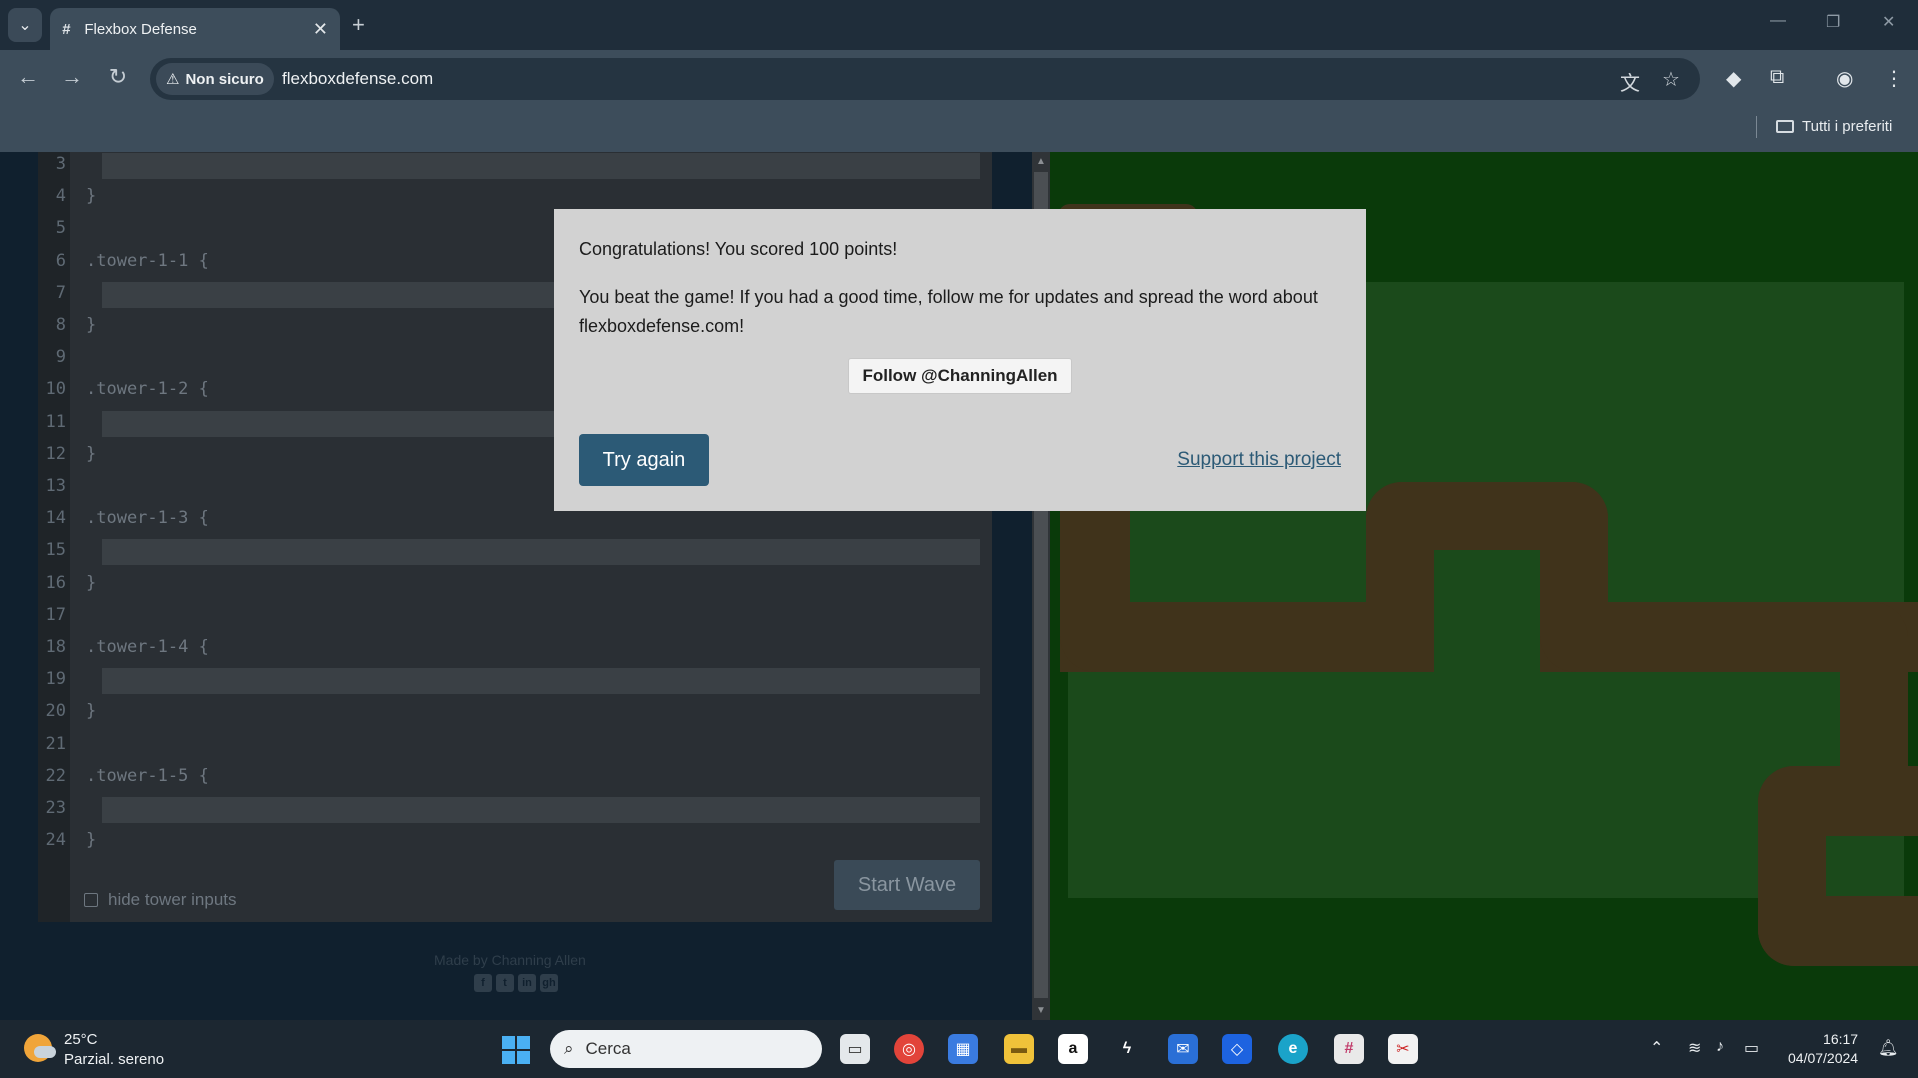 This screenshot has height=1078, width=1918. What do you see at coordinates (1694, 1048) in the screenshot?
I see `wifi-icon: ≋` at bounding box center [1694, 1048].